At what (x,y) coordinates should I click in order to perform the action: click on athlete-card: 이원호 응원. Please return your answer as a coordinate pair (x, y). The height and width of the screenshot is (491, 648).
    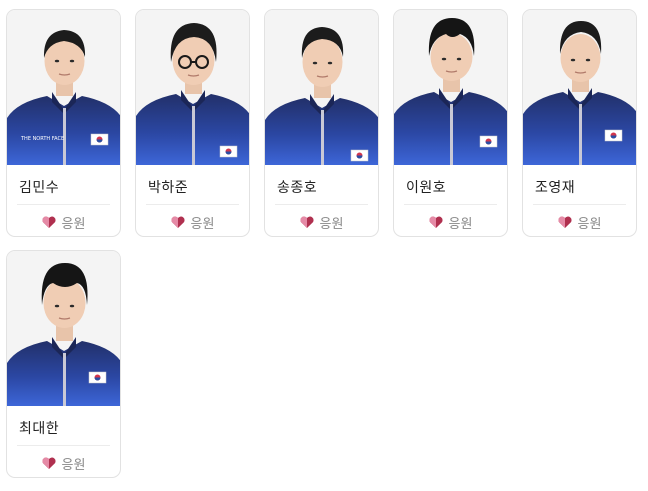
    Looking at the image, I should click on (450, 123).